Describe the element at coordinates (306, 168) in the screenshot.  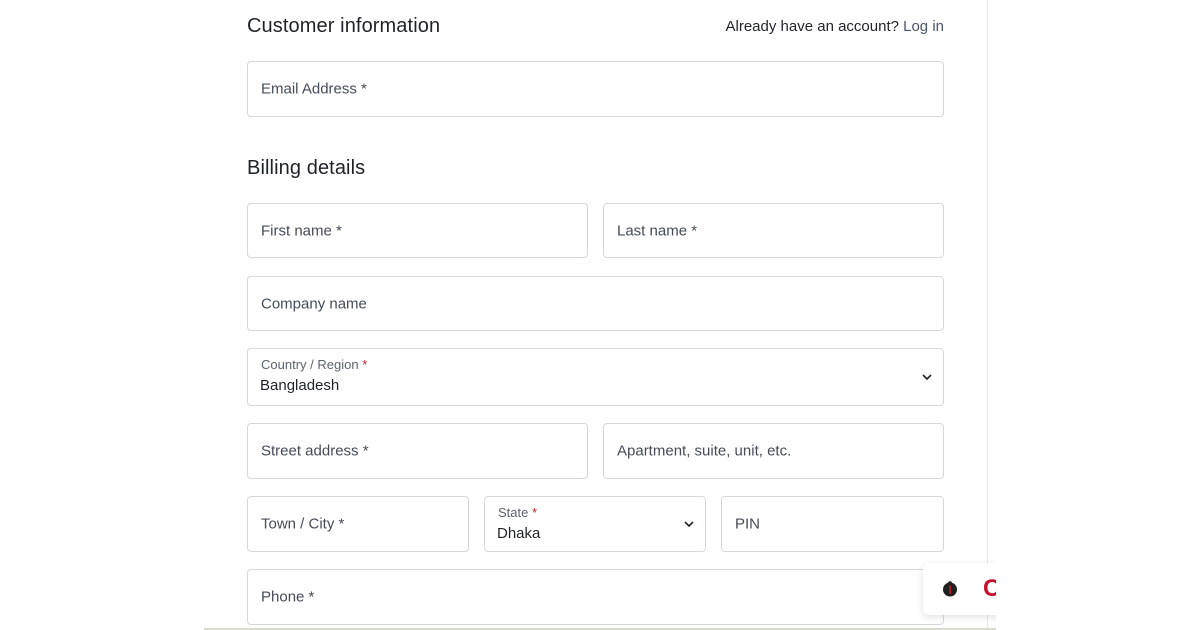
I see `billing-title: Billing details` at that location.